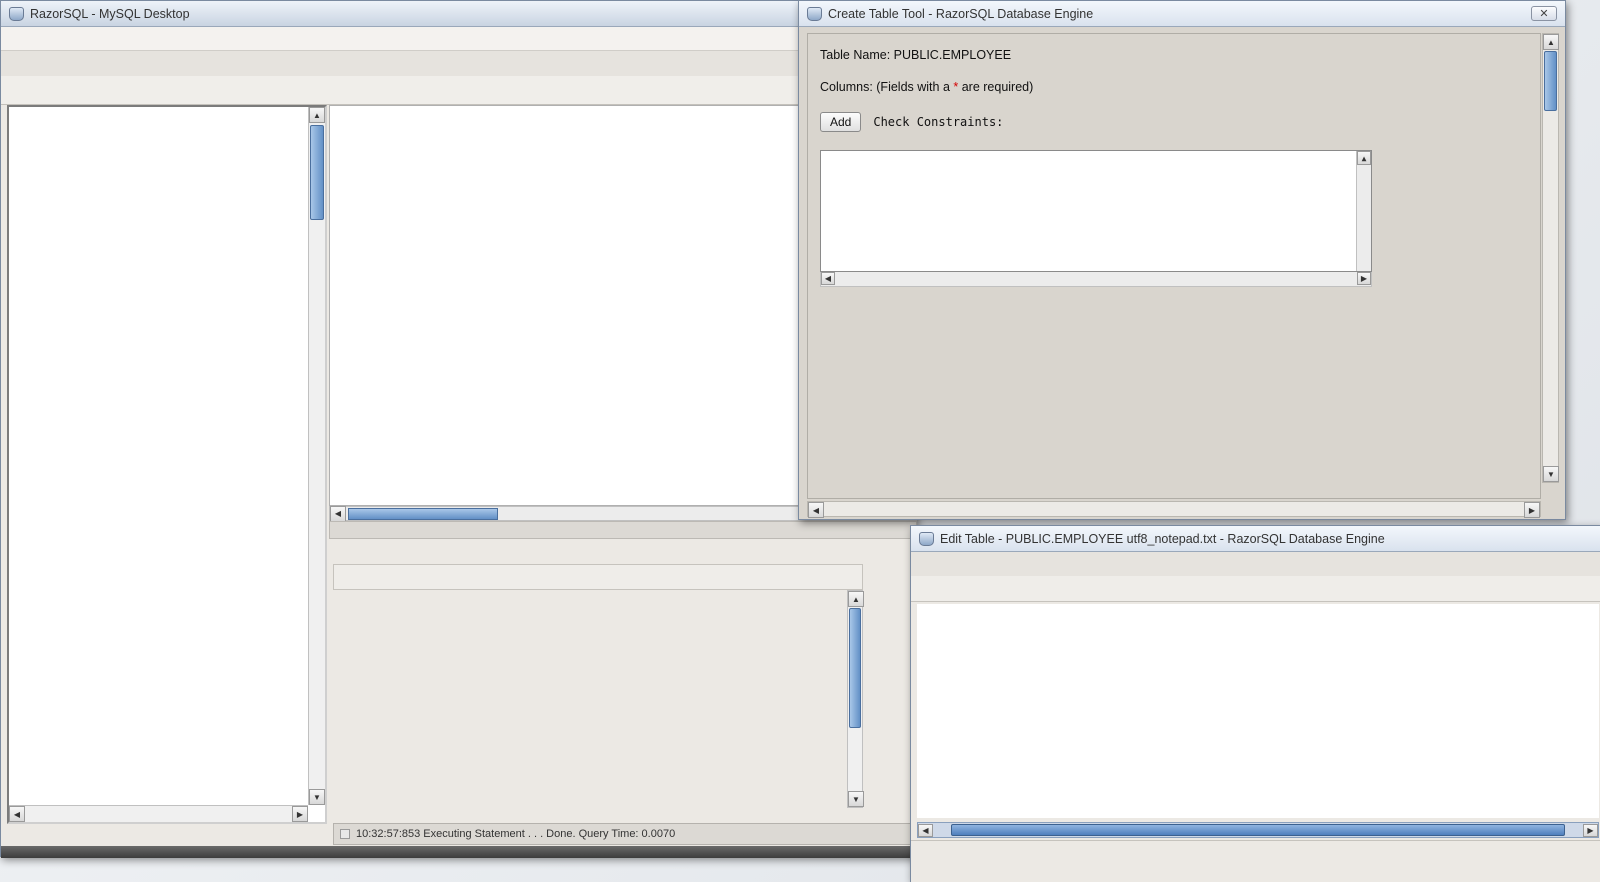 This screenshot has height=882, width=1600. I want to click on razorsql-app-icon, so click(16, 13).